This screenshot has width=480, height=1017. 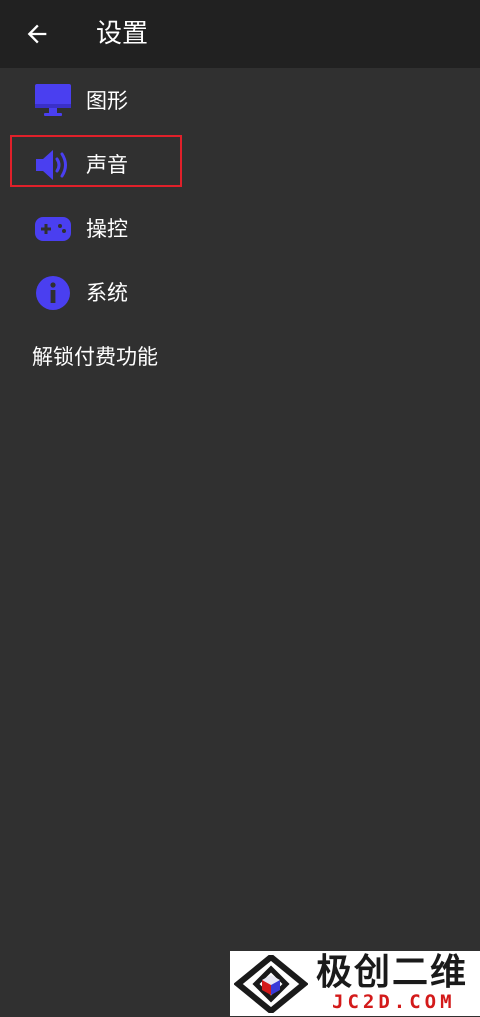 What do you see at coordinates (53, 101) in the screenshot?
I see `monitor-icon` at bounding box center [53, 101].